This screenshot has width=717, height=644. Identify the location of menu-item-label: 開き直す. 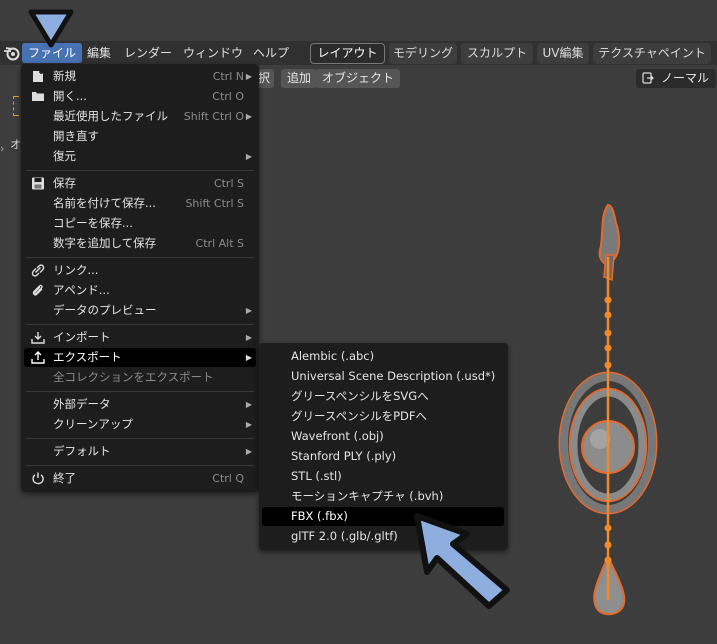
(76, 136).